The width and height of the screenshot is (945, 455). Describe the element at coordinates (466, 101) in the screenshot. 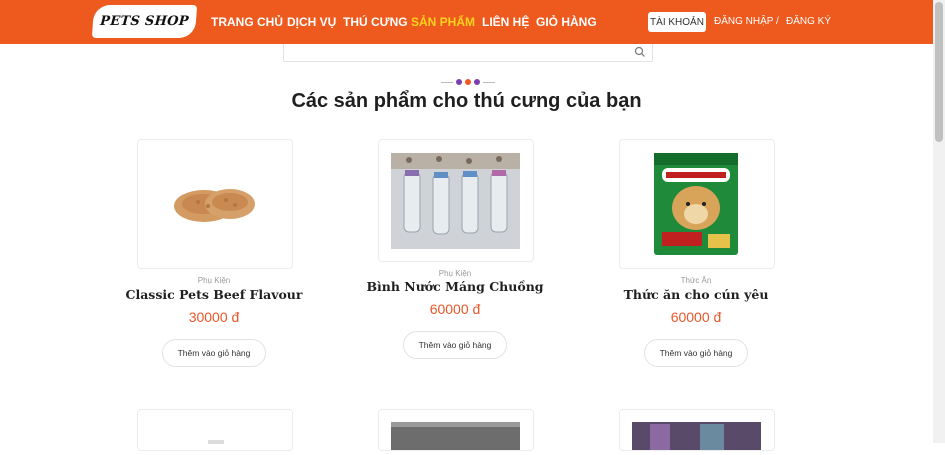

I see `page-title: Các sản phẩm cho thú cưng của bạn` at that location.